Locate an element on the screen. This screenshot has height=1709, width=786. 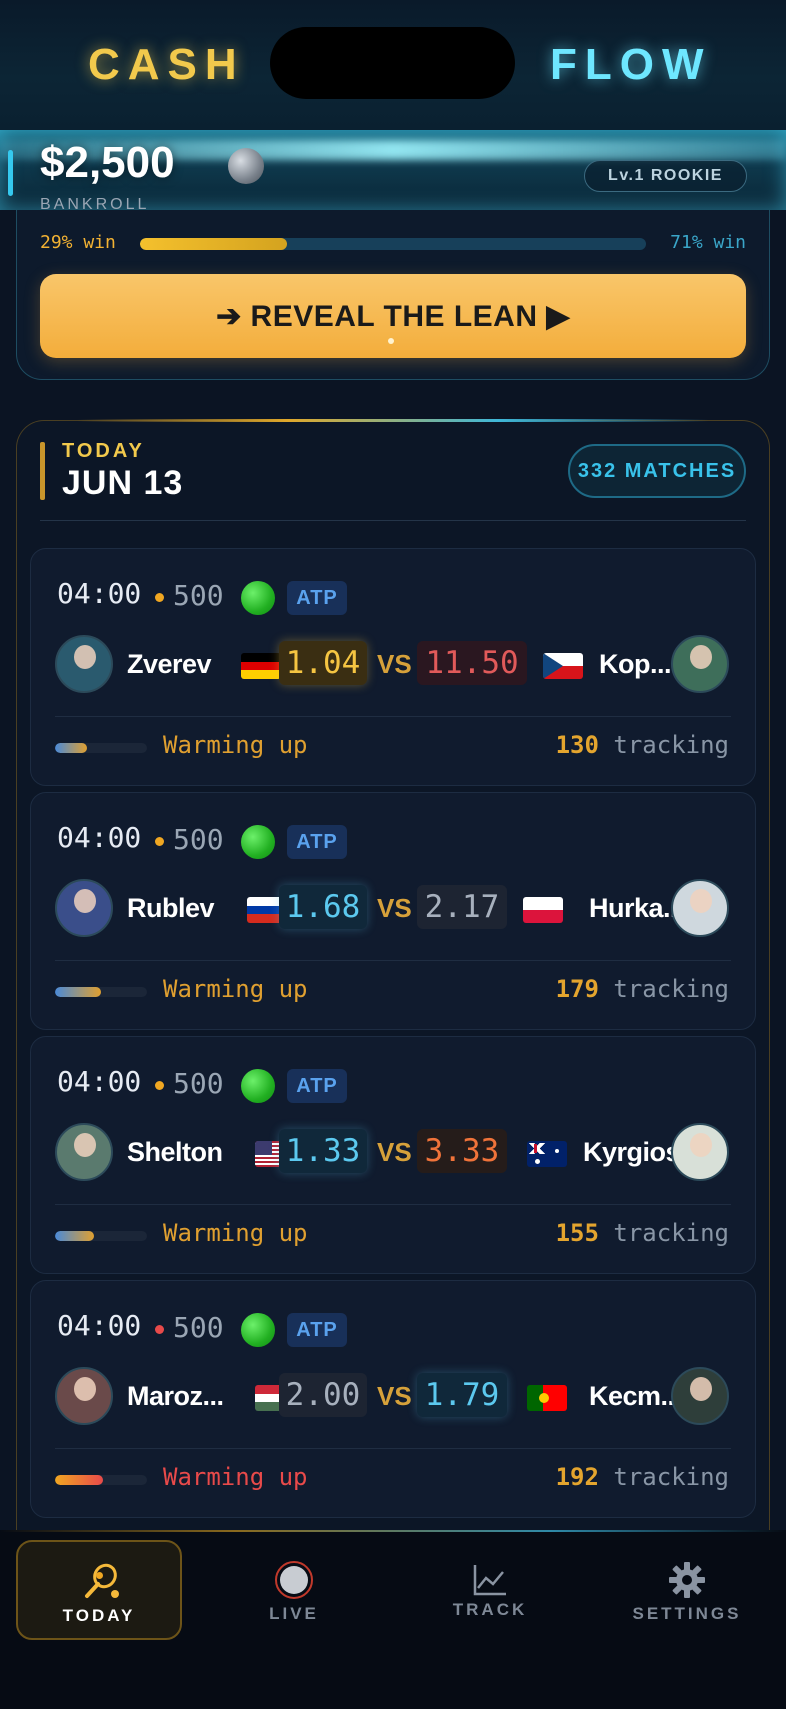
player1-odds: 1.04 is located at coordinates (323, 663).